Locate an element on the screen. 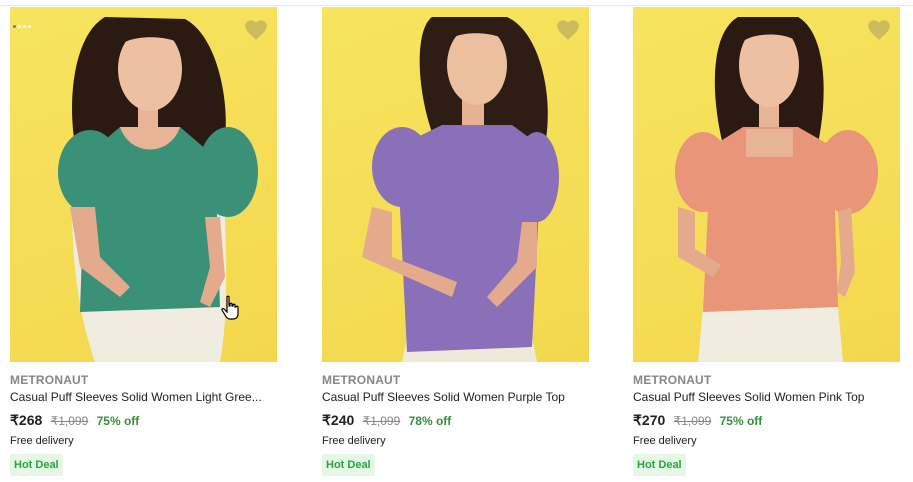  product-title: Casual Puff Sleeves Solid Women Pink Top is located at coordinates (766, 397).